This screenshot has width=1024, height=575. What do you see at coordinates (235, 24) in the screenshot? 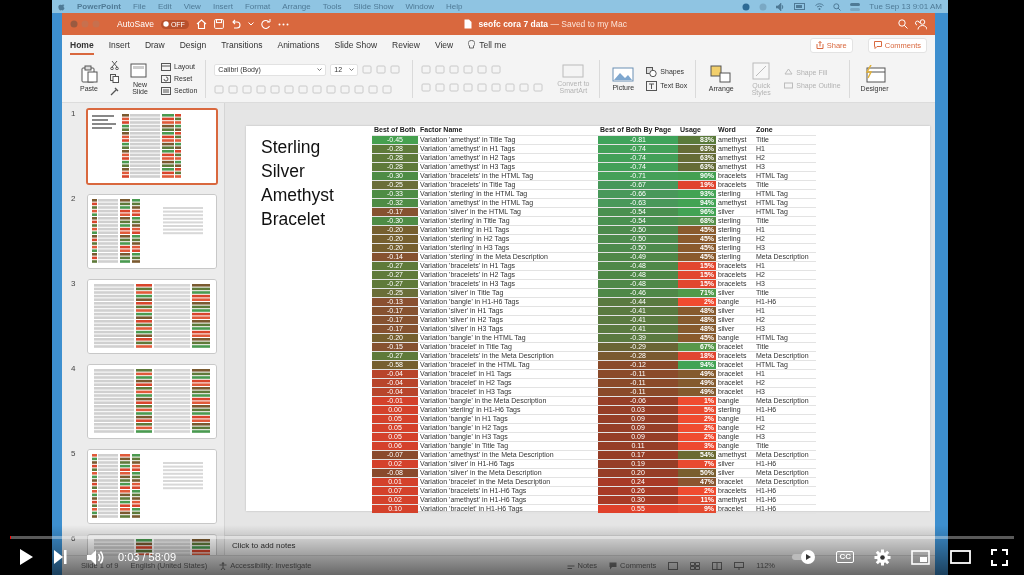
I see `undo-icon` at bounding box center [235, 24].